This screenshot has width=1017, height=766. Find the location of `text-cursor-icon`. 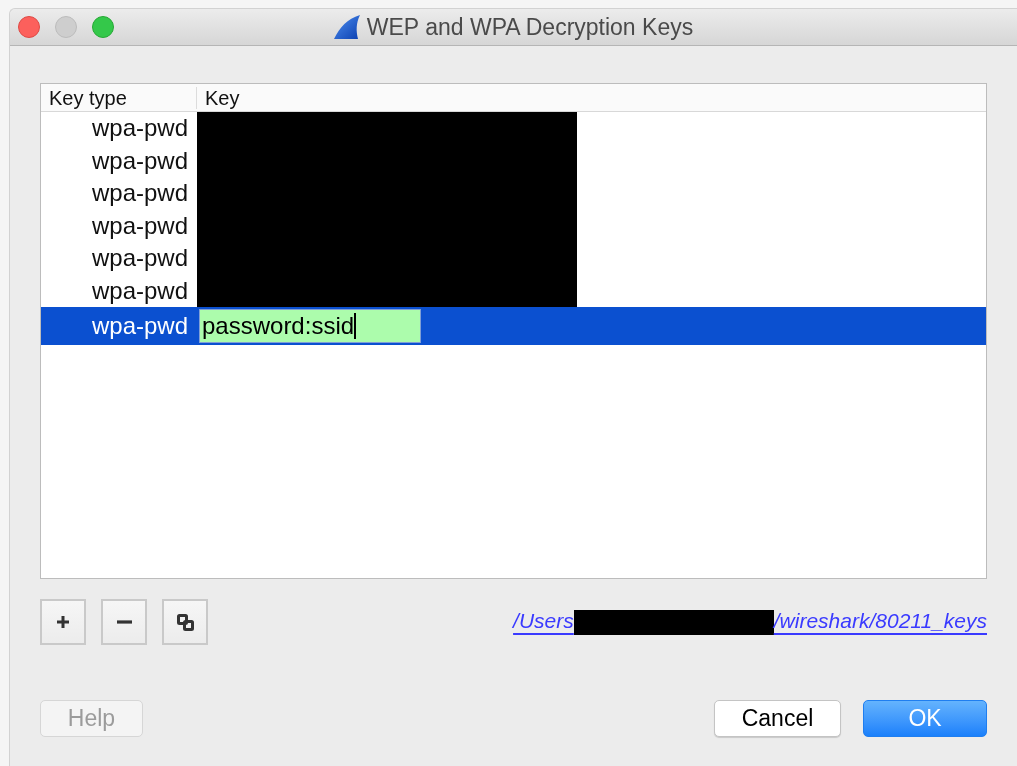

text-cursor-icon is located at coordinates (355, 326).